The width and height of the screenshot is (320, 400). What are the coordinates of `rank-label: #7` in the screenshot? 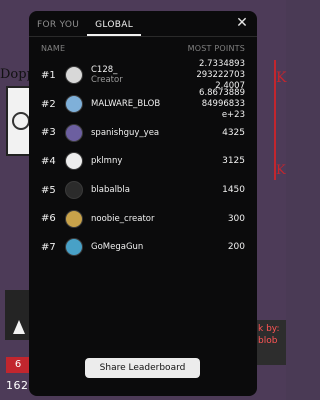 It's located at (48, 247).